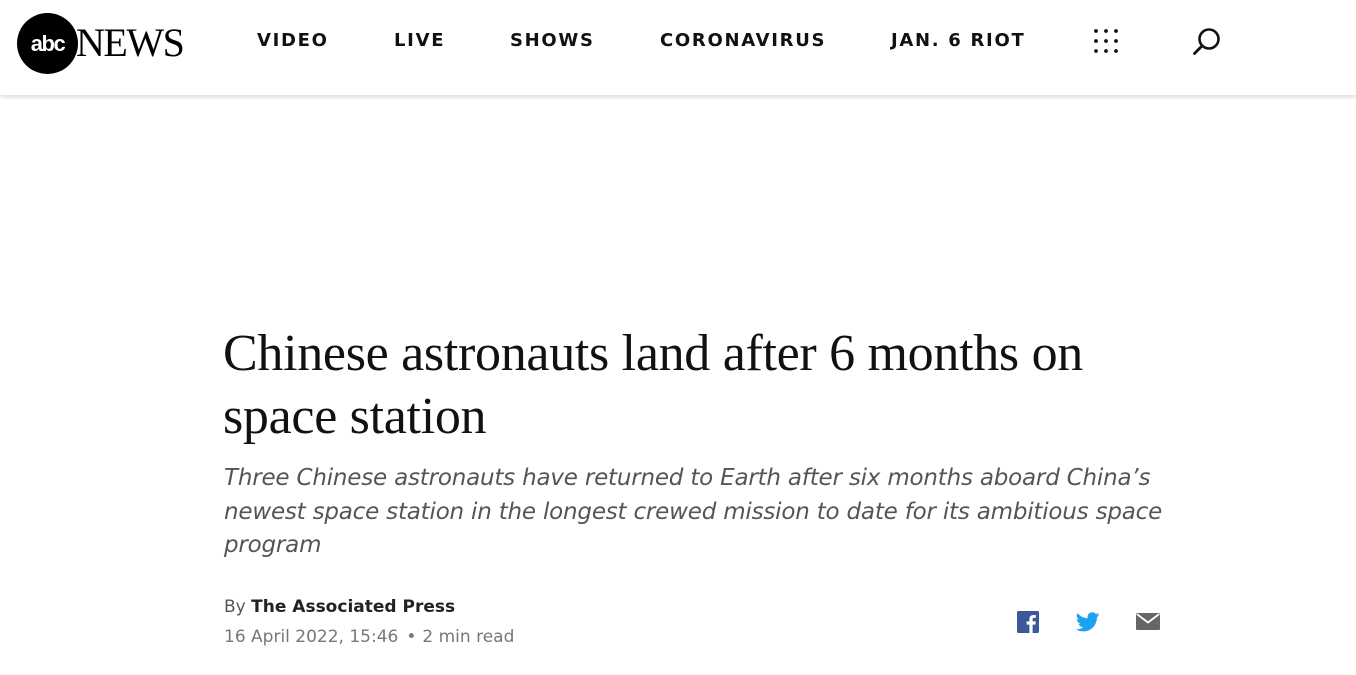 The width and height of the screenshot is (1356, 675). What do you see at coordinates (419, 41) in the screenshot?
I see `nav-item-live: LIVE` at bounding box center [419, 41].